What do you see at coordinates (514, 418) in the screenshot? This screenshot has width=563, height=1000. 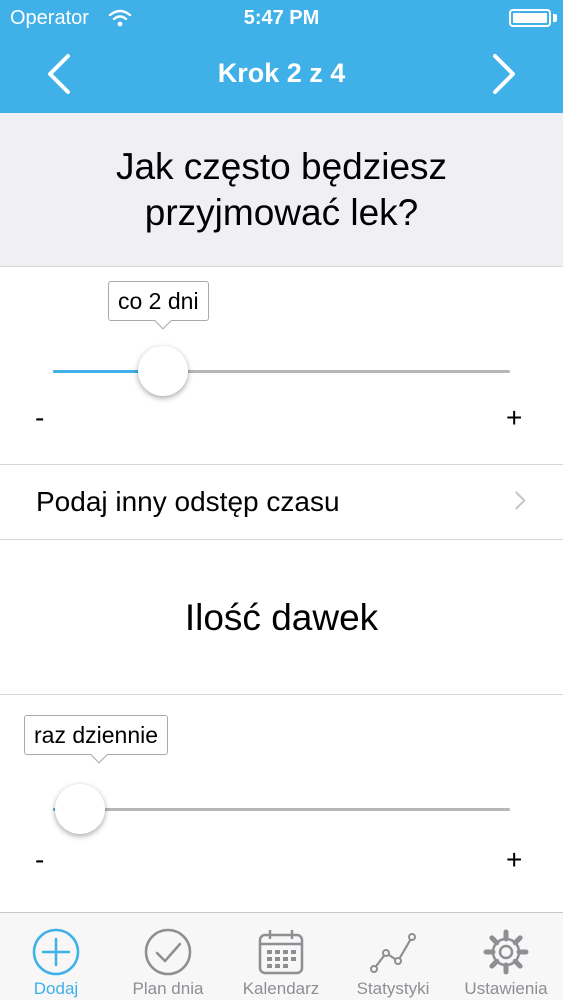 I see `frequency-increase-button: +` at bounding box center [514, 418].